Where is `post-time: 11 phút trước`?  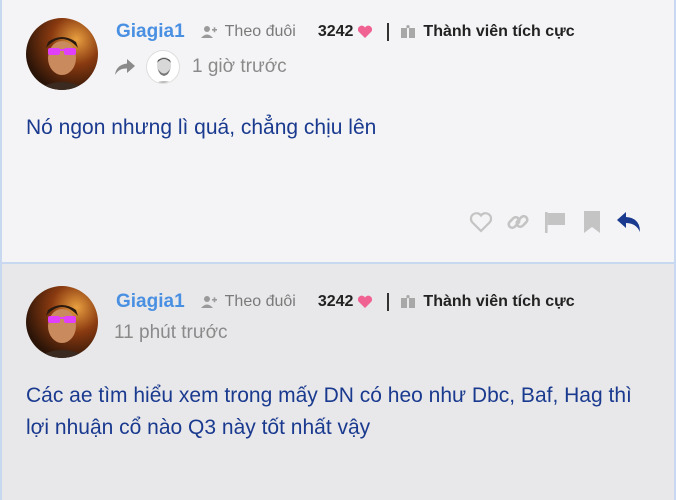
post-time: 11 phút trước is located at coordinates (171, 333).